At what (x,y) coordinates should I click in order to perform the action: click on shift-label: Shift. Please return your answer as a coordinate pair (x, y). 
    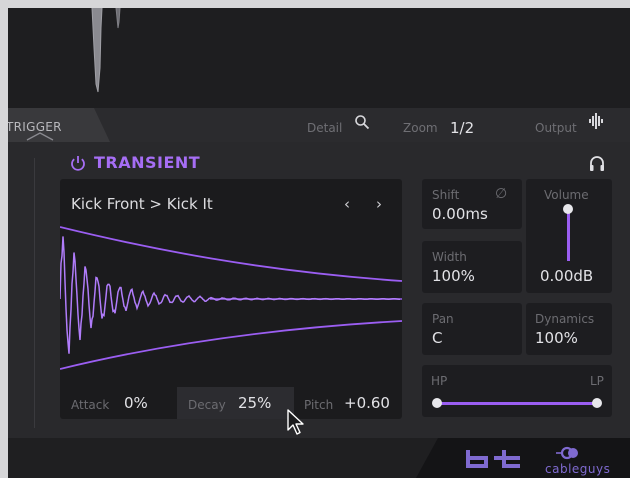
    Looking at the image, I should click on (446, 195).